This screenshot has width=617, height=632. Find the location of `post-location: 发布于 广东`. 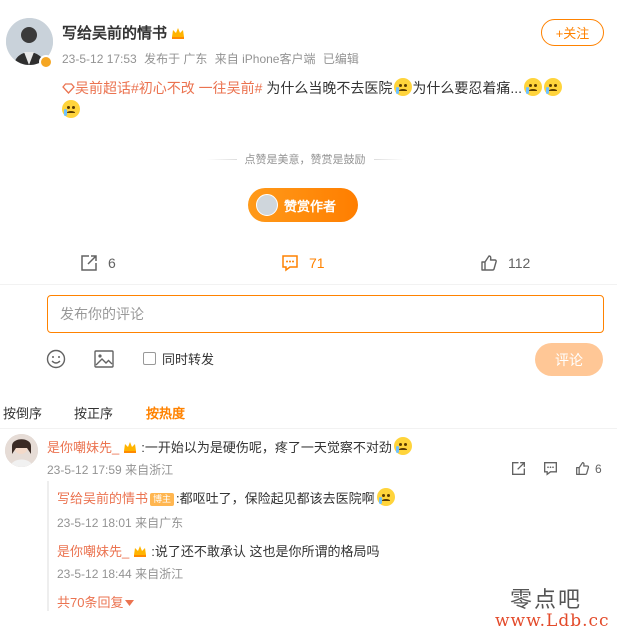

post-location: 发布于 广东 is located at coordinates (176, 59).